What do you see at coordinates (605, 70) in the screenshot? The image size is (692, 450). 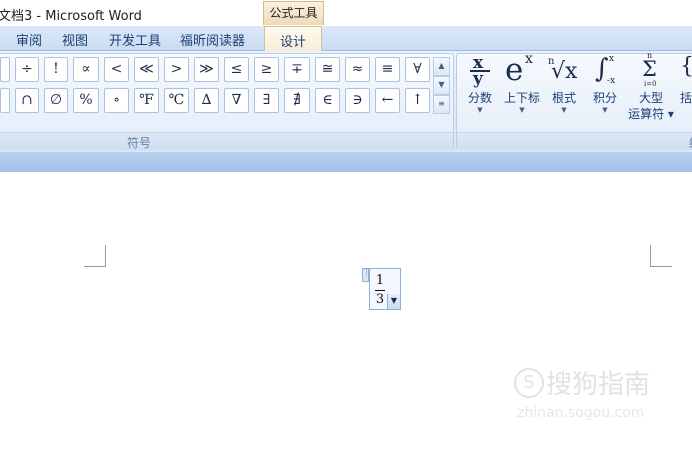 I see `integral-icon: ∫ x -x` at bounding box center [605, 70].